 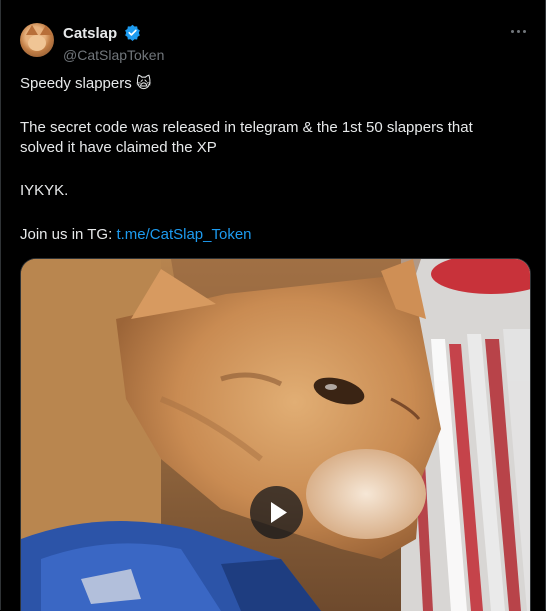 What do you see at coordinates (86, 83) in the screenshot?
I see `post-text-line-1: Speedy slappers 🙀` at bounding box center [86, 83].